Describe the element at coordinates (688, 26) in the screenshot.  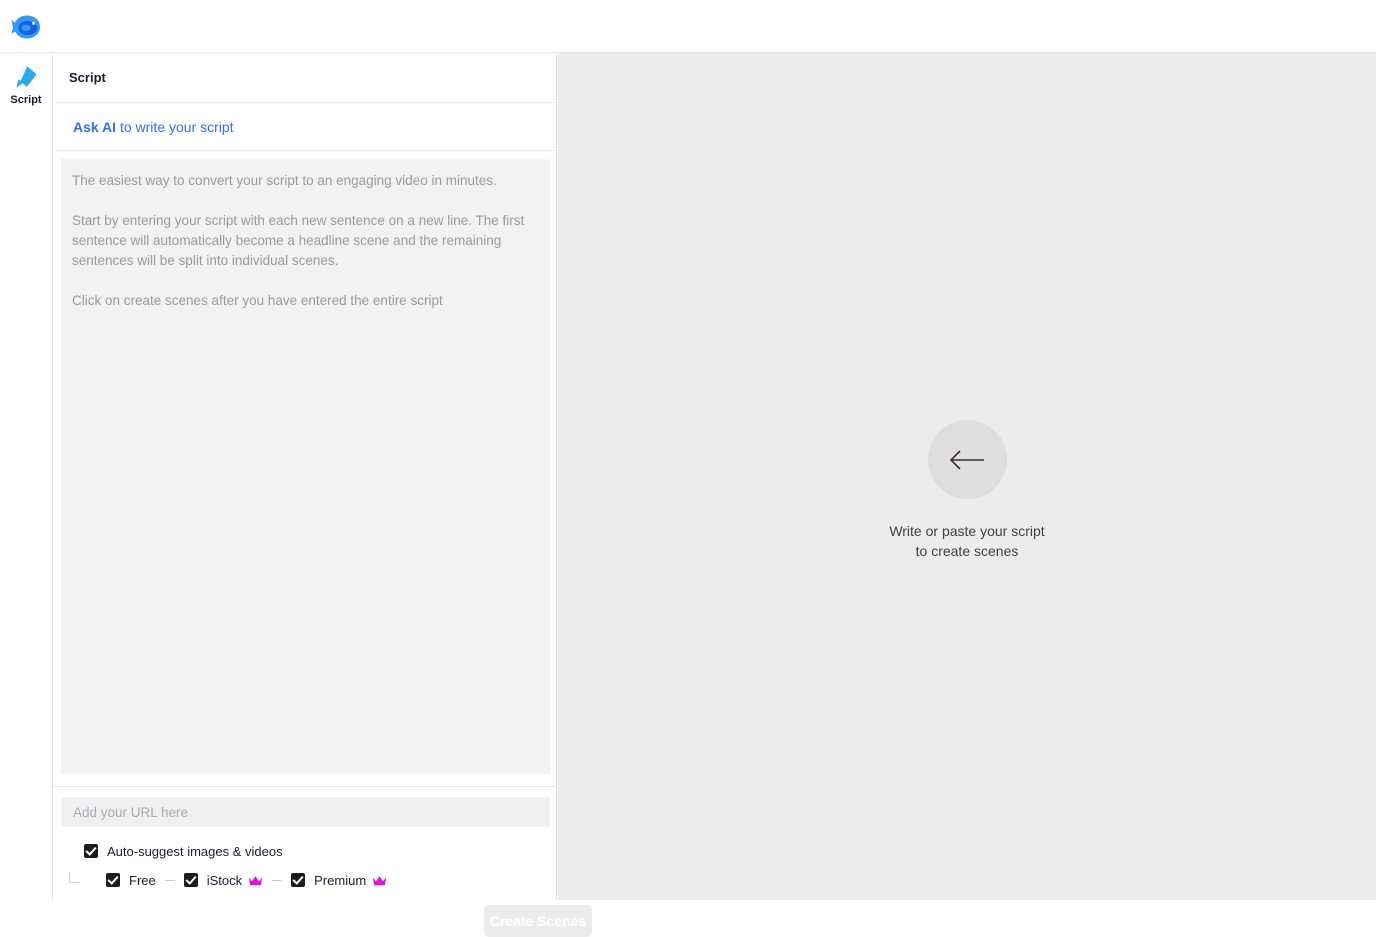
I see `top-bar` at that location.